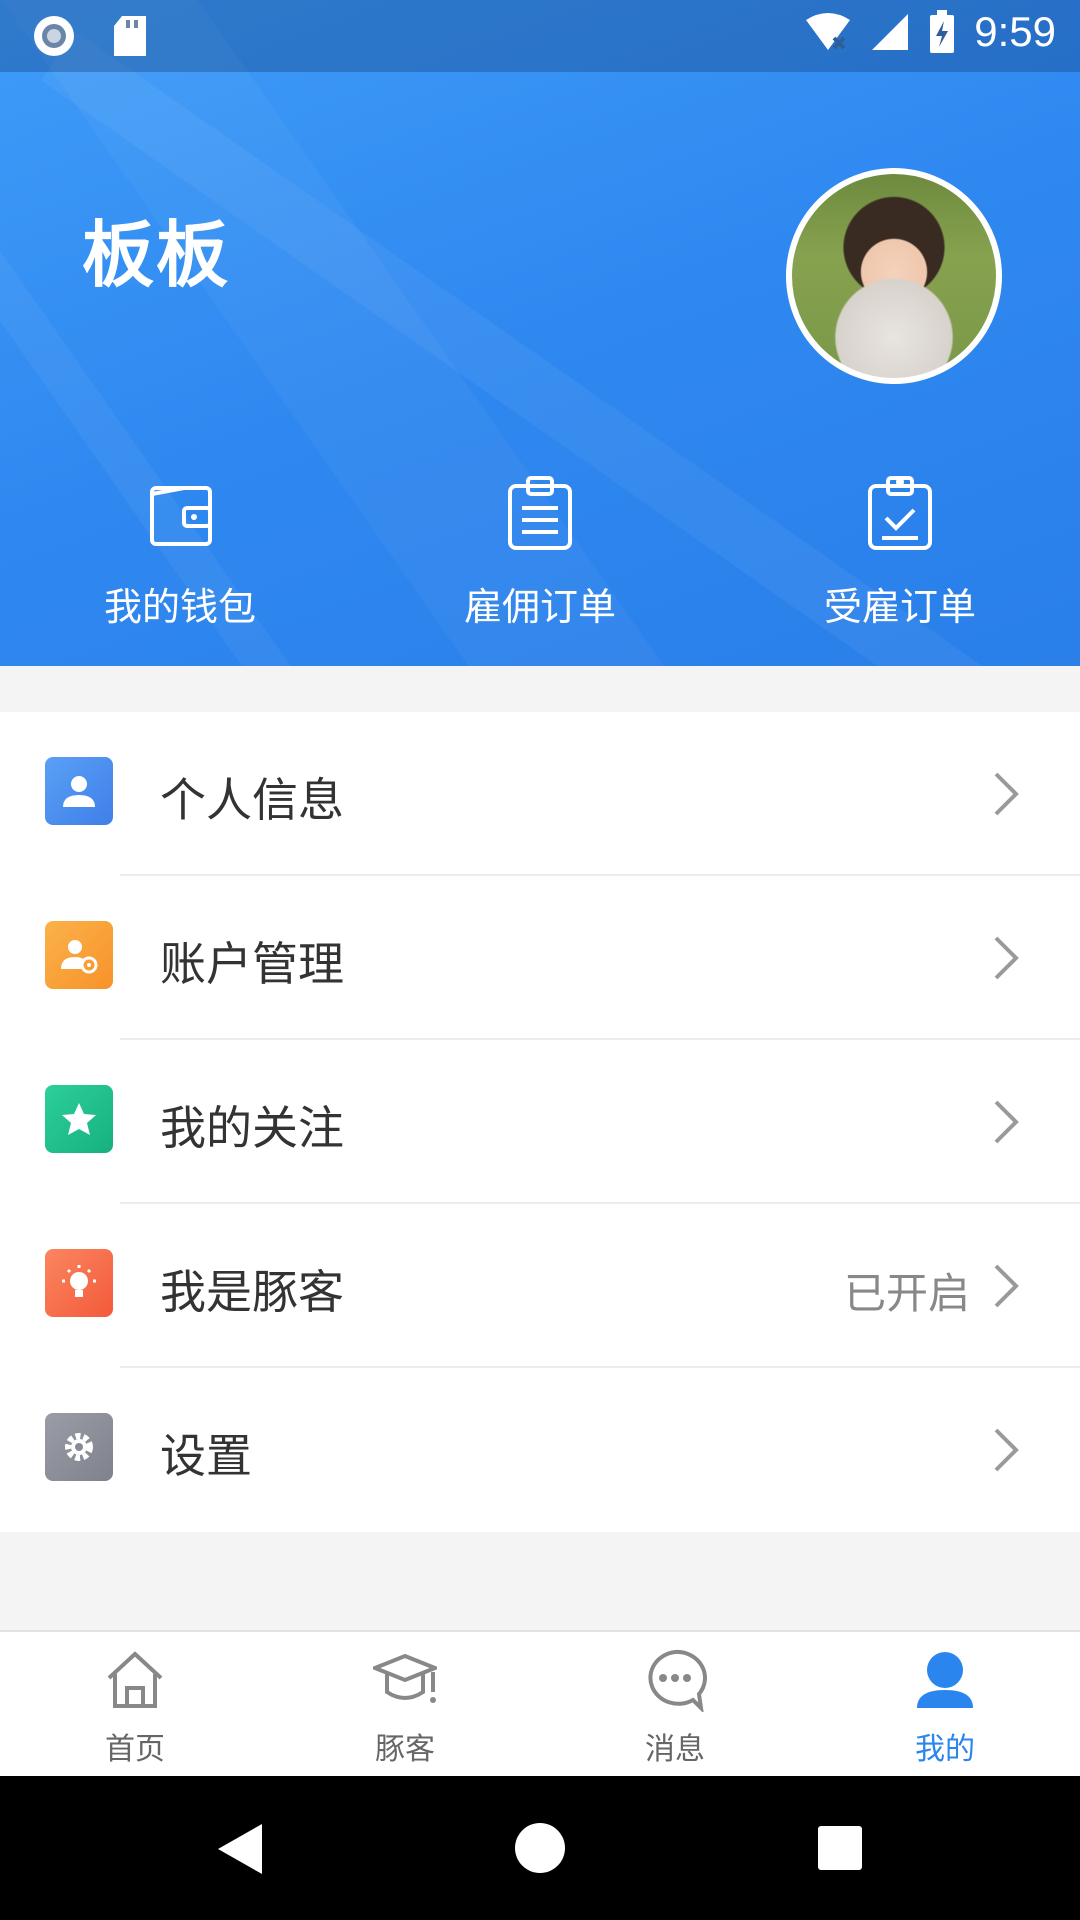 This screenshot has width=1080, height=1920. I want to click on tab-mine: 我的, so click(945, 1708).